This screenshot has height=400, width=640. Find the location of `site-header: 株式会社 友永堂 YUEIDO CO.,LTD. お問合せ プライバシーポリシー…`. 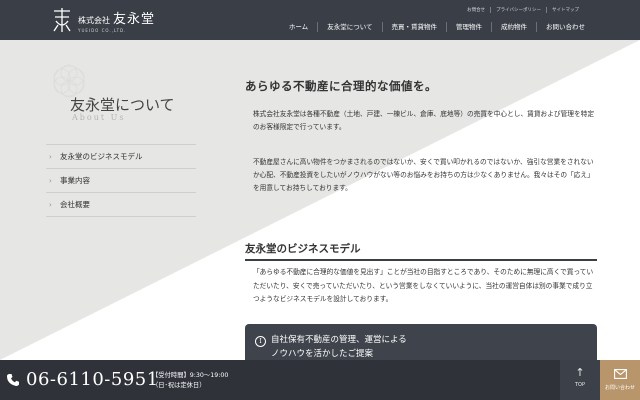

site-header: 株式会社 友永堂 YUEIDO CO.,LTD. お問合せ プライバシーポリシー… is located at coordinates (320, 20).